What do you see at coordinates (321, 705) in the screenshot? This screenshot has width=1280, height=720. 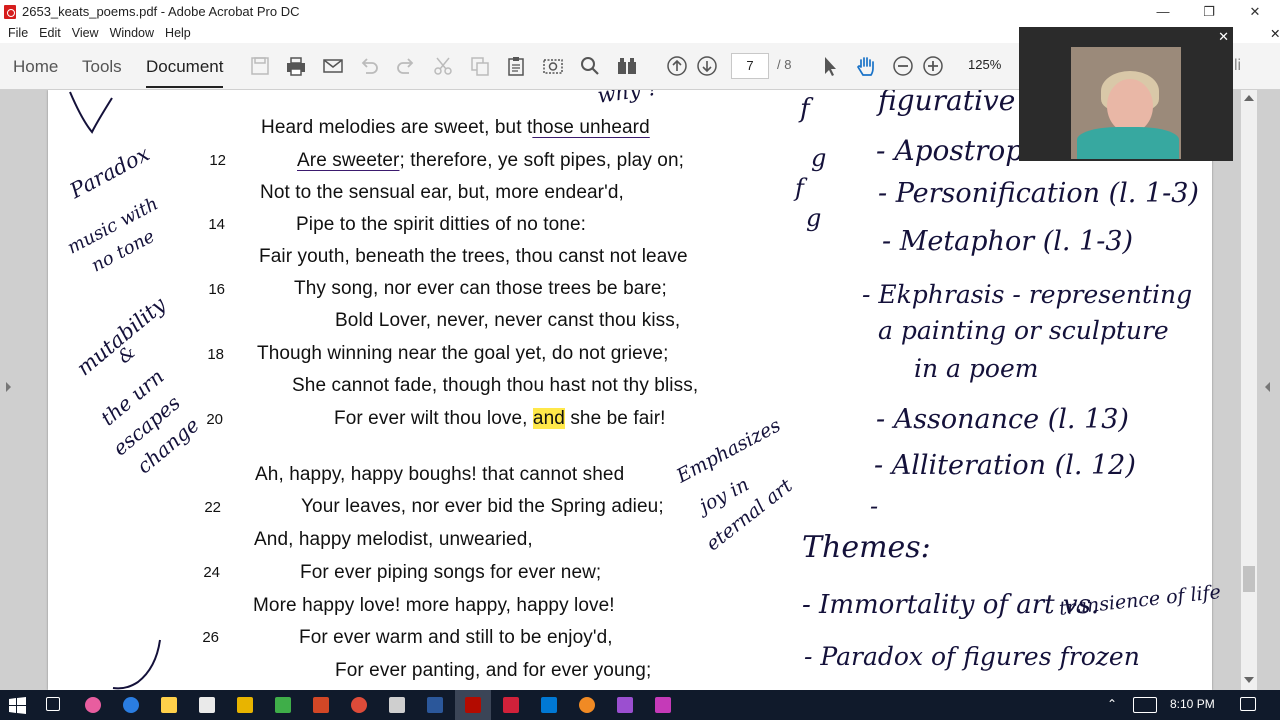 I see `powerpoint-icon` at bounding box center [321, 705].